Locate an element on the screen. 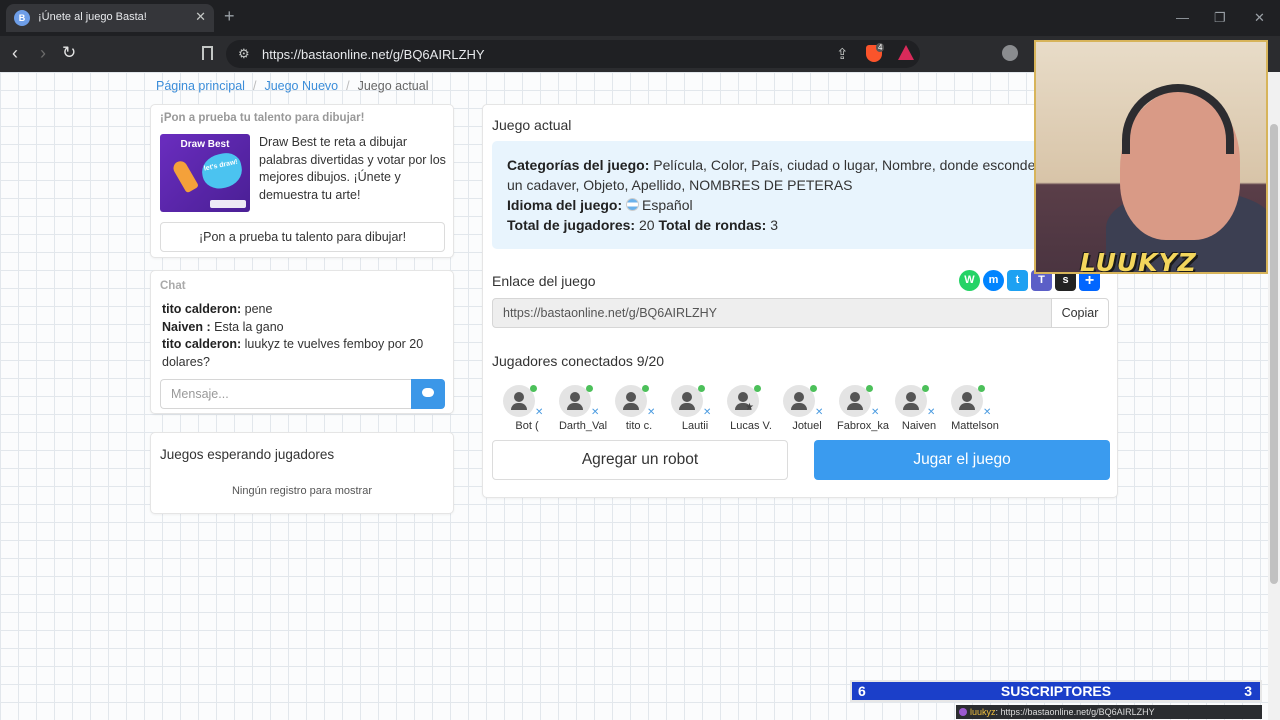  shields-count-badge: 4 is located at coordinates (880, 47).